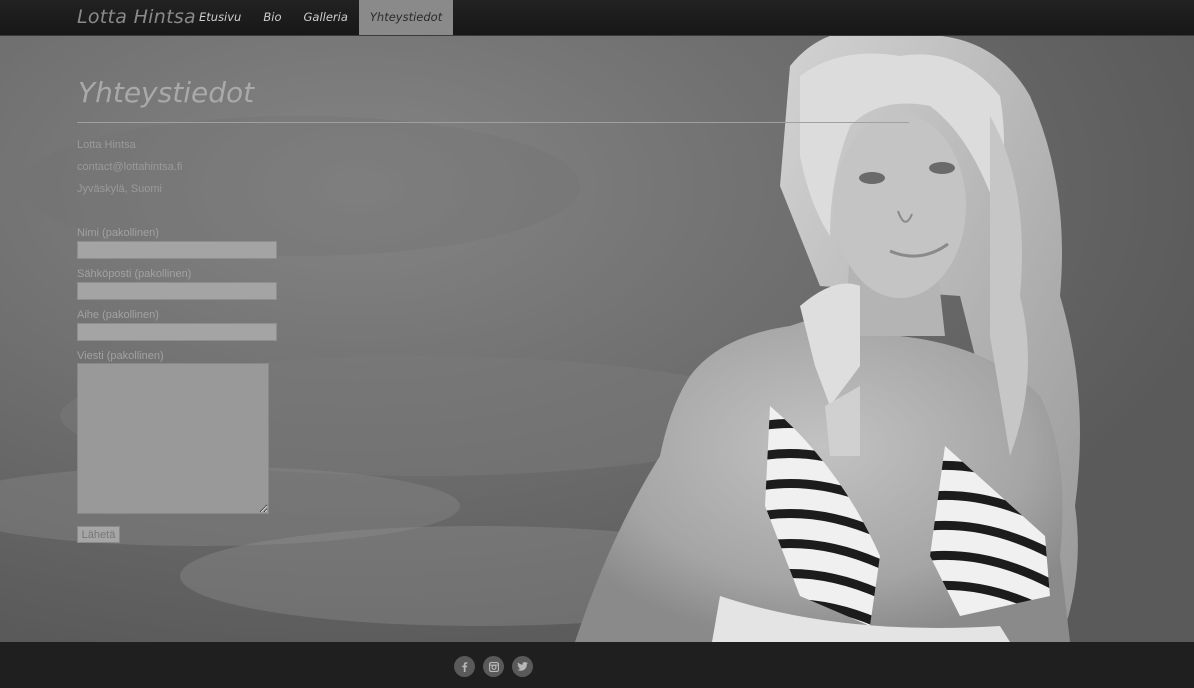 This screenshot has width=1194, height=688. What do you see at coordinates (166, 92) in the screenshot?
I see `page-title: Yhteystiedot` at bounding box center [166, 92].